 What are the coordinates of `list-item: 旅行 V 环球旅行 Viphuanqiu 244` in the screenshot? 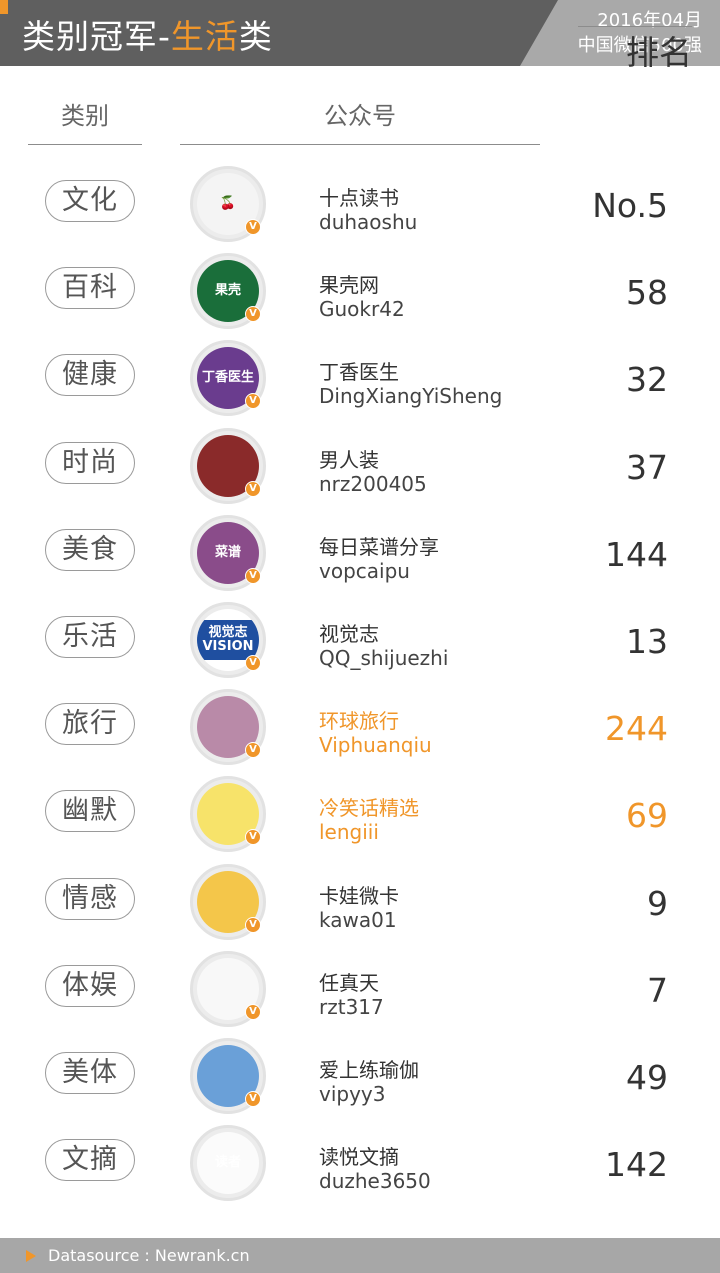 It's located at (360, 726).